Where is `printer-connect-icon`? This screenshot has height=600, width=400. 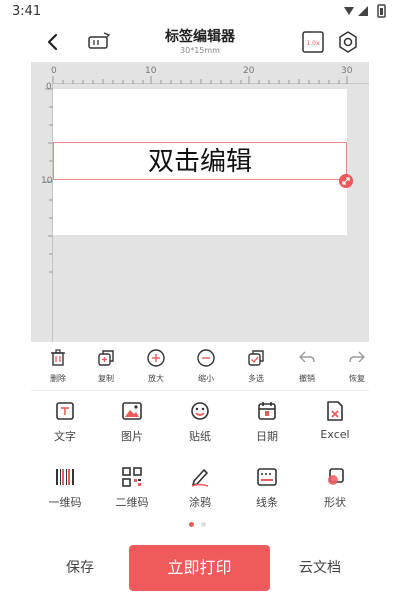 printer-connect-icon is located at coordinates (99, 42).